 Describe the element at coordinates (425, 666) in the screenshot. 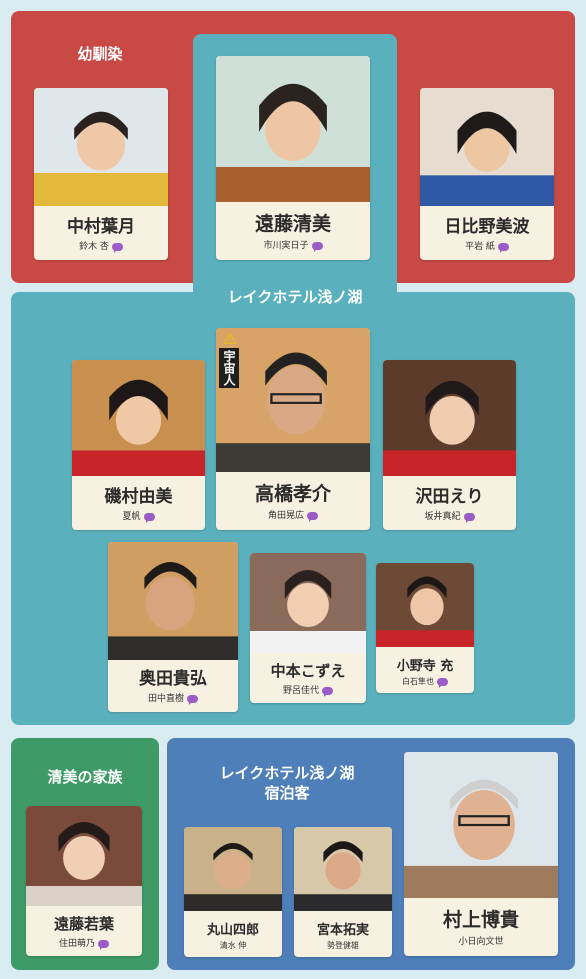

I see `role-name: 小野寺 充` at that location.